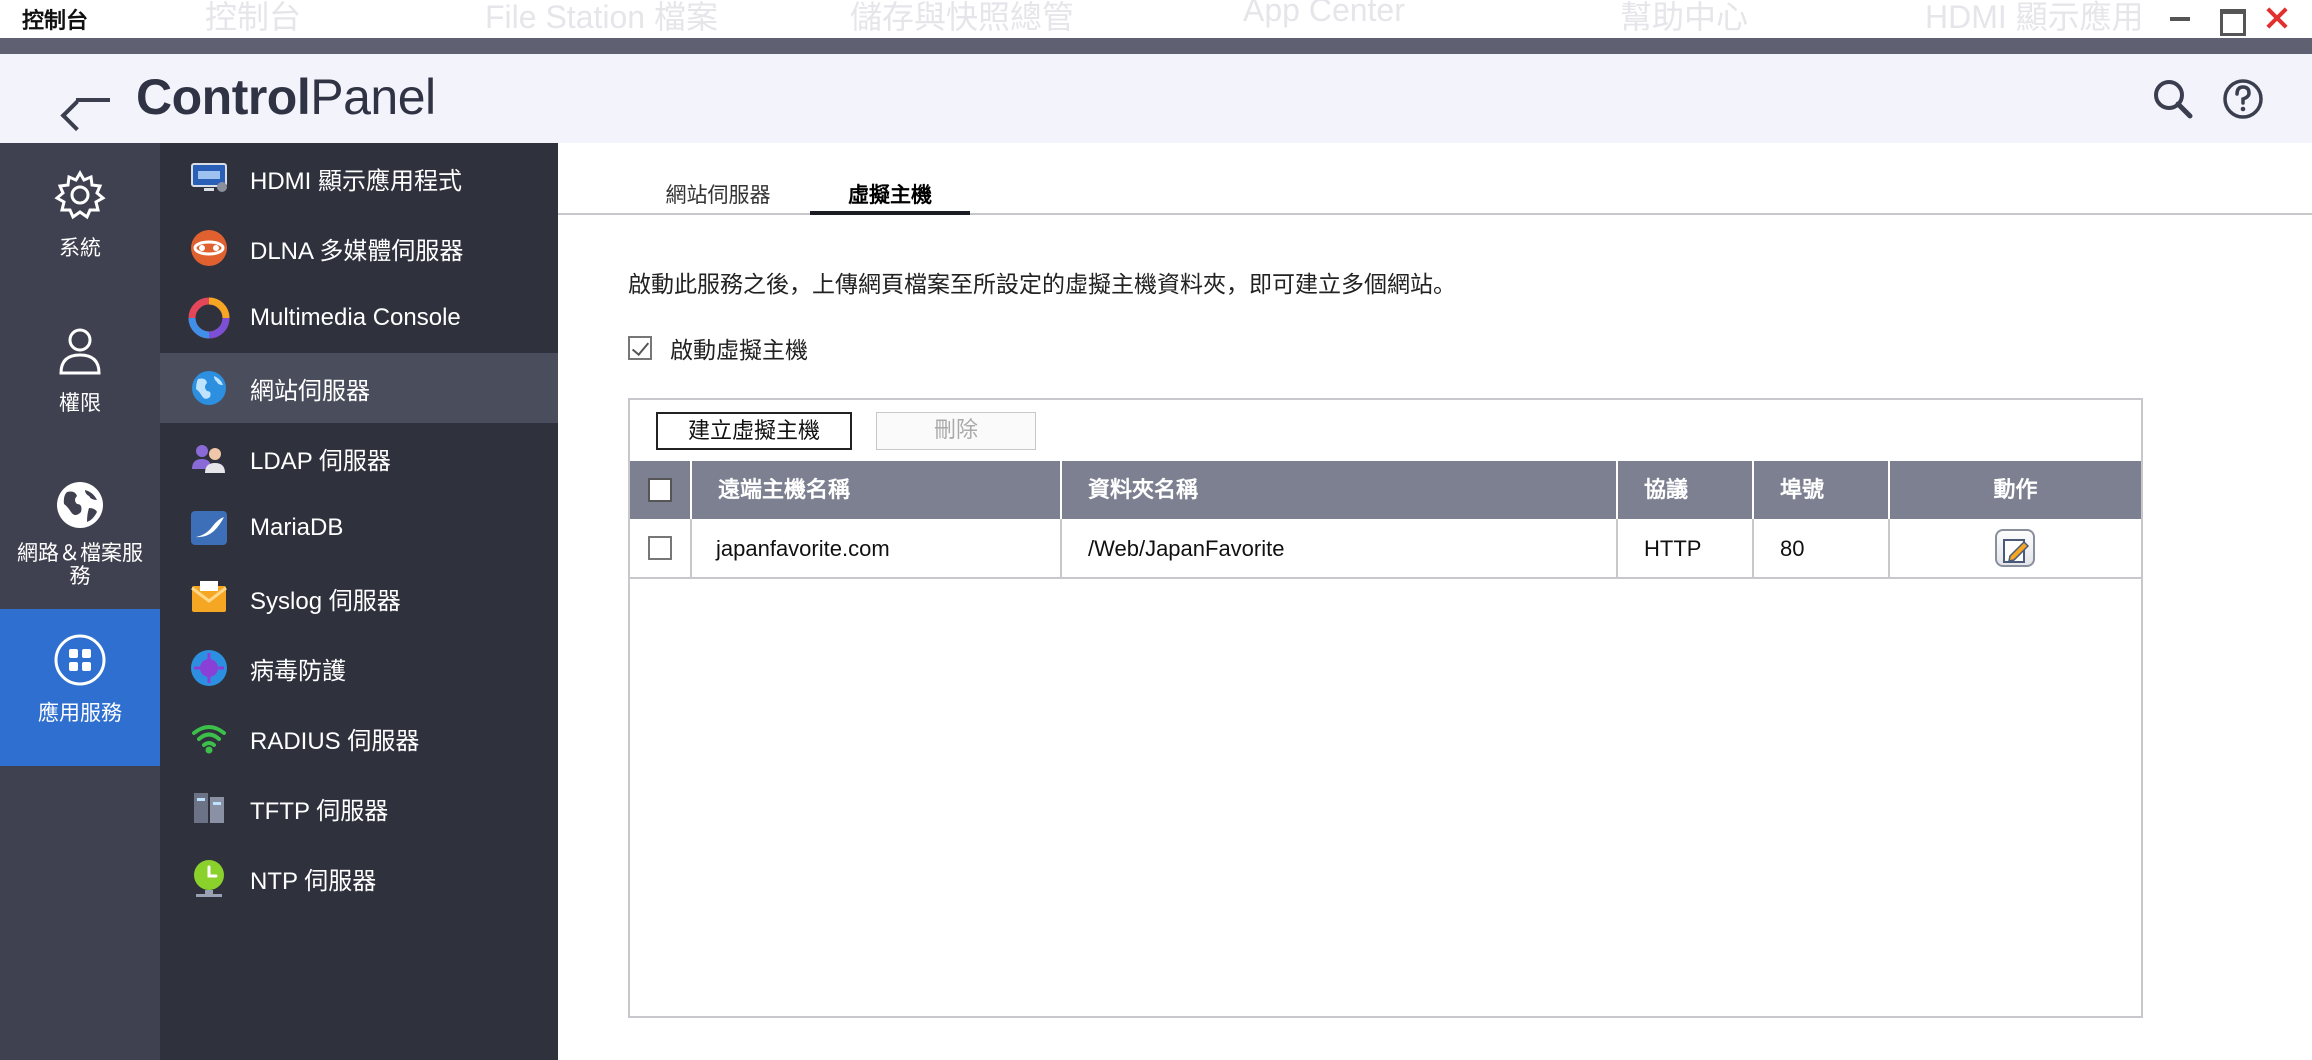 This screenshot has height=1060, width=2312. What do you see at coordinates (80, 248) in the screenshot?
I see `rail-item-label: 系統` at bounding box center [80, 248].